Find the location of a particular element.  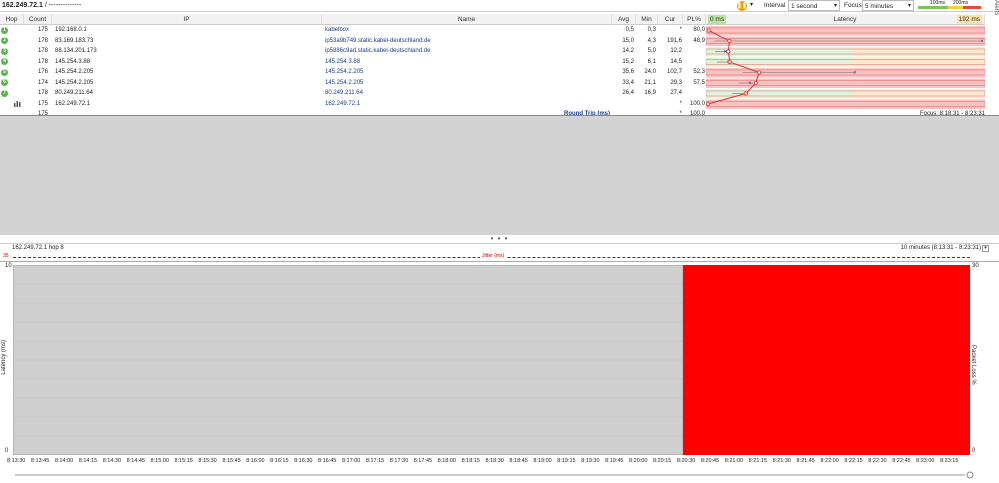

x-tick-label: 8:18:00 is located at coordinates (446, 461).